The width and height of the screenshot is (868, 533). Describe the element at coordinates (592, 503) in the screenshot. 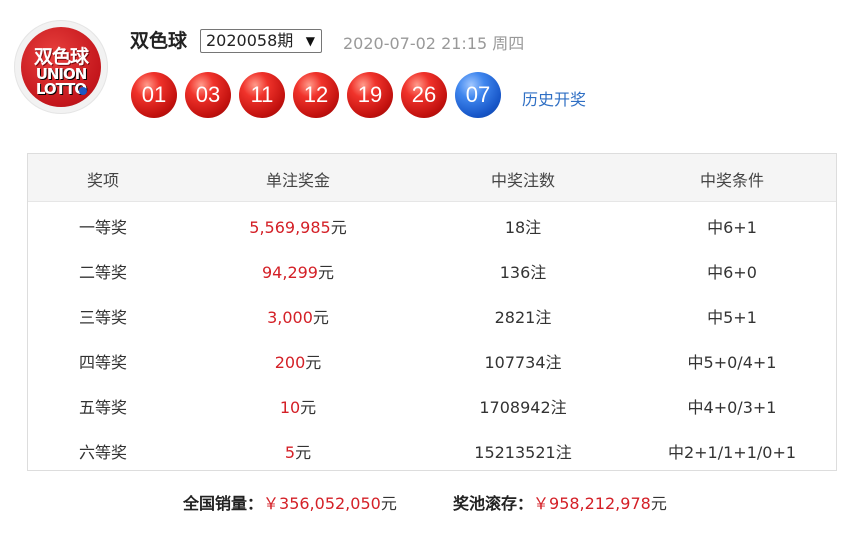

I see `pool-value: ￥958,212,978` at that location.